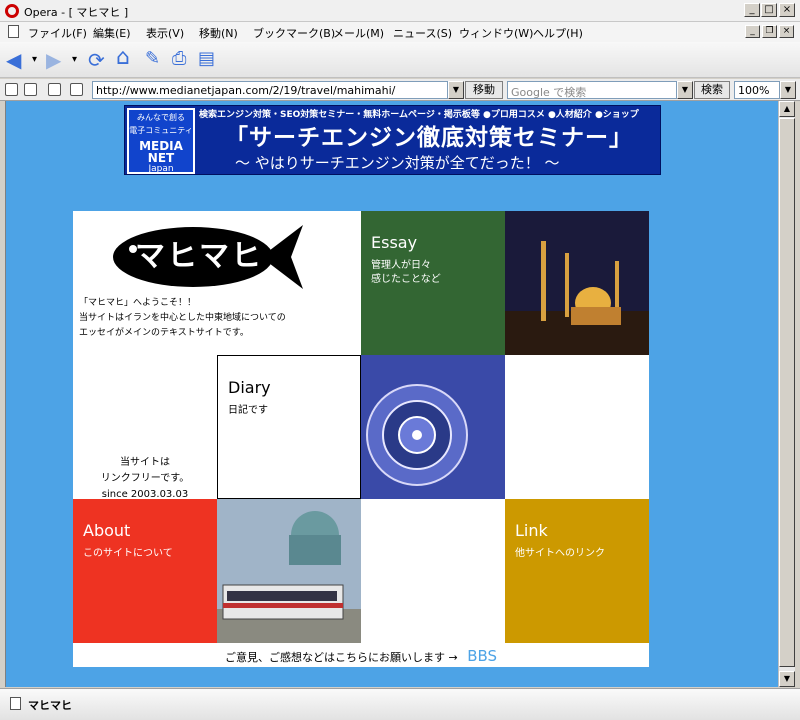 The image size is (800, 720). What do you see at coordinates (397, 163) in the screenshot?
I see `banner-subline: ～ やはりサーチエンジン対策が全てだった！ ～` at bounding box center [397, 163].